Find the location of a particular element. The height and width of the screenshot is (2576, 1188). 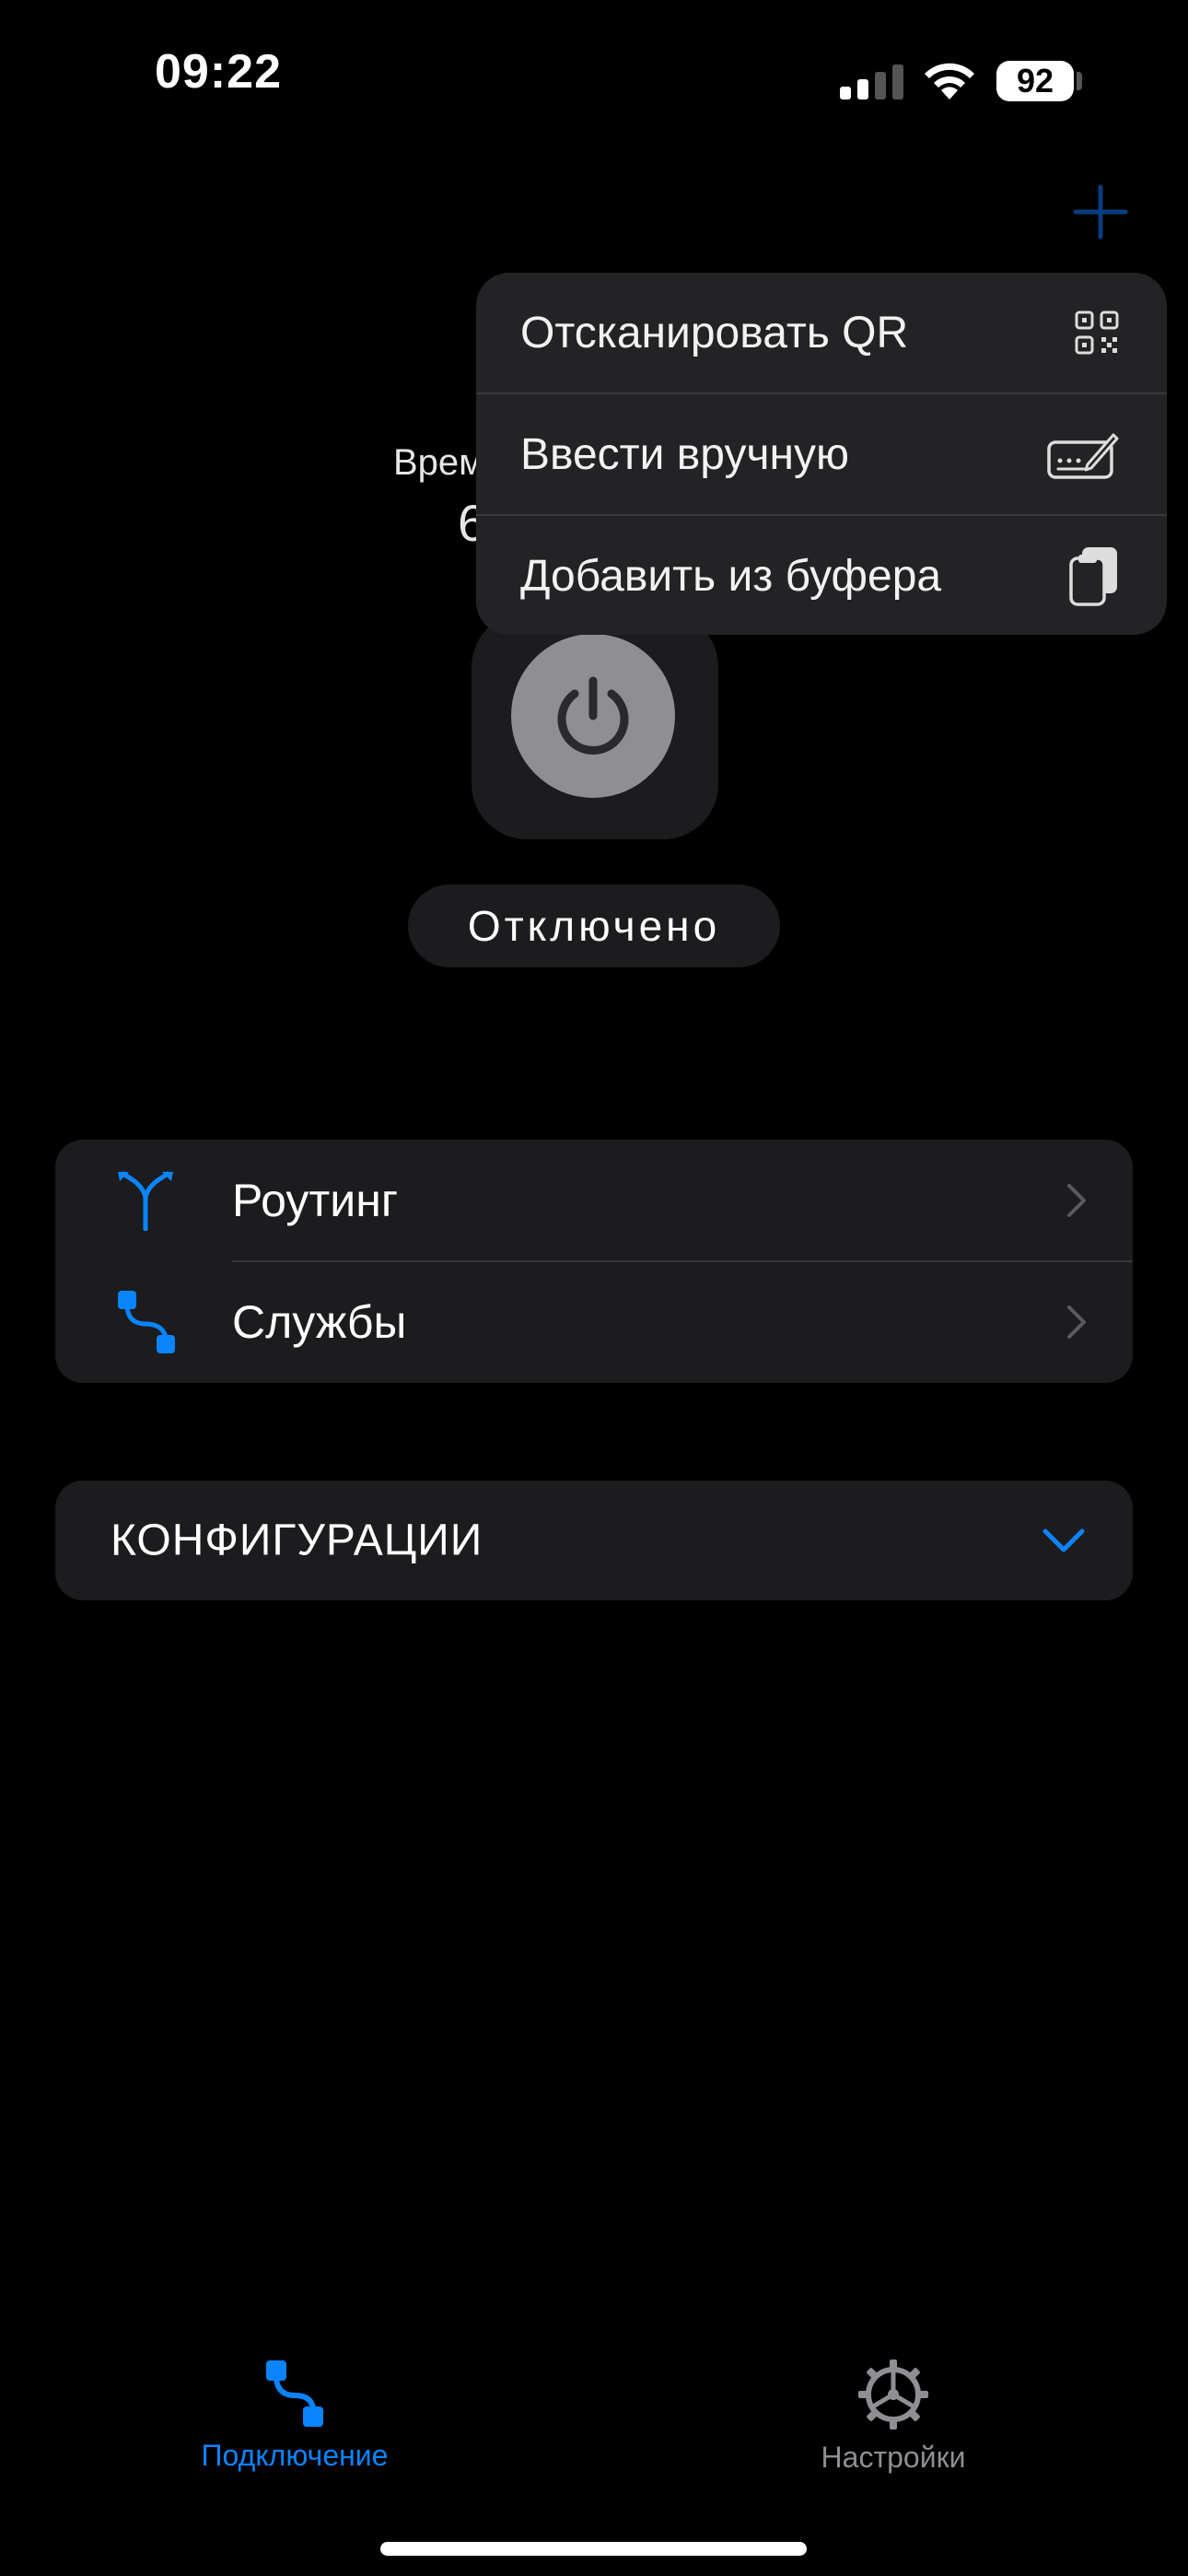

connection-icon is located at coordinates (294, 2393).